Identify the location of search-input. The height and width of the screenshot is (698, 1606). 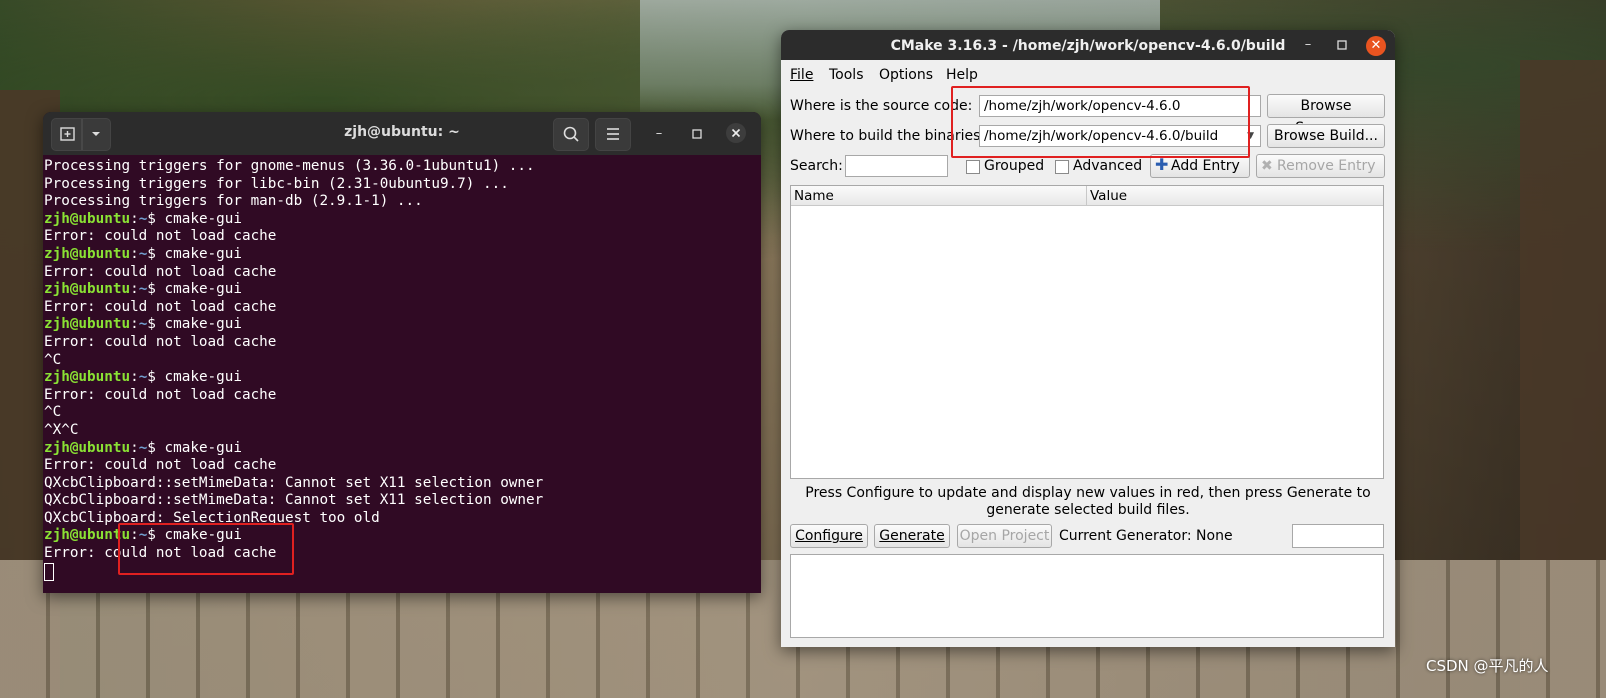
(896, 166).